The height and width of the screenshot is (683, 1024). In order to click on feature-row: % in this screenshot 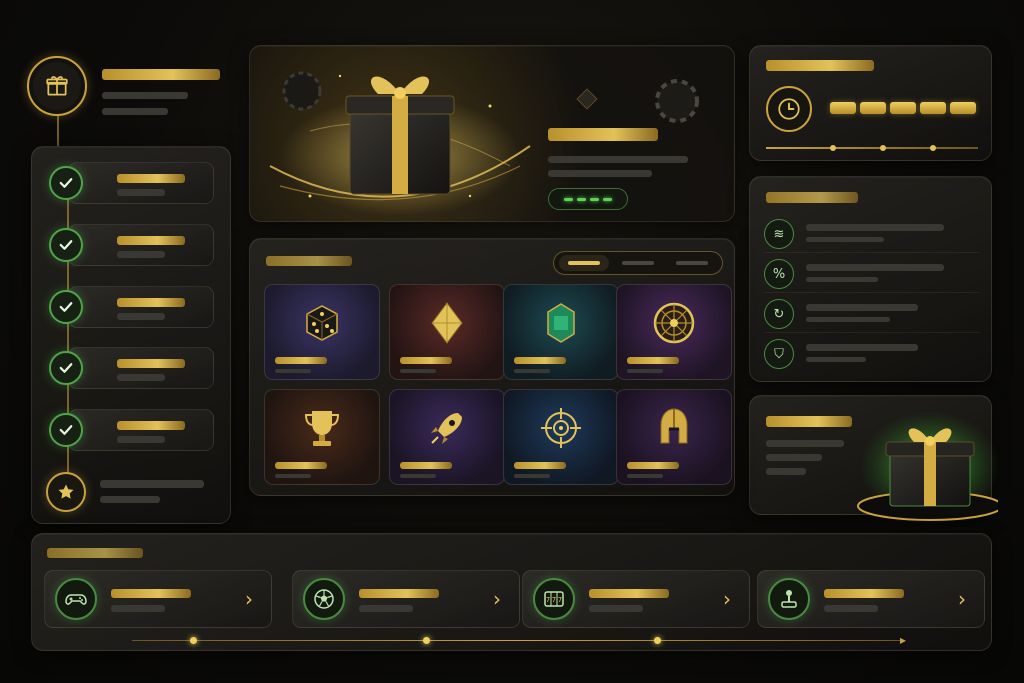, I will do `click(872, 274)`.